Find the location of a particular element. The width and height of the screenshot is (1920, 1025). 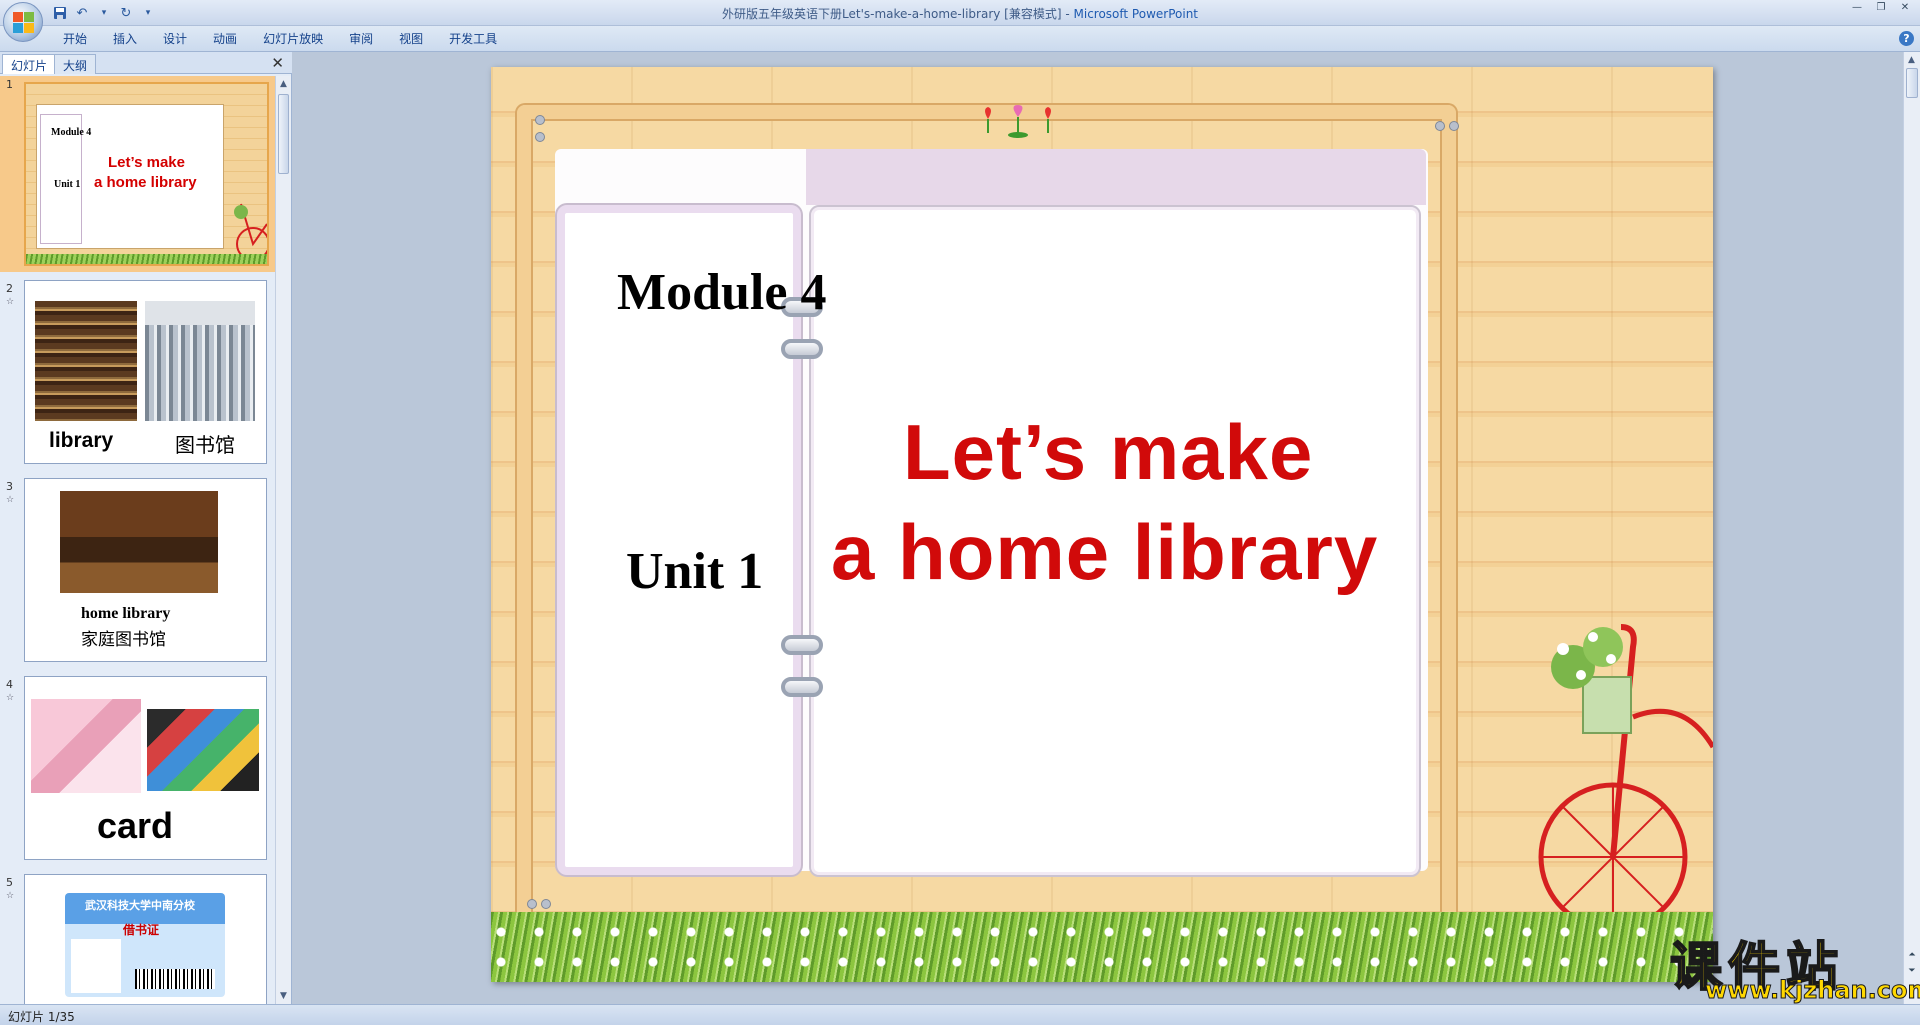

thumbnail-image: card is located at coordinates (145, 768).